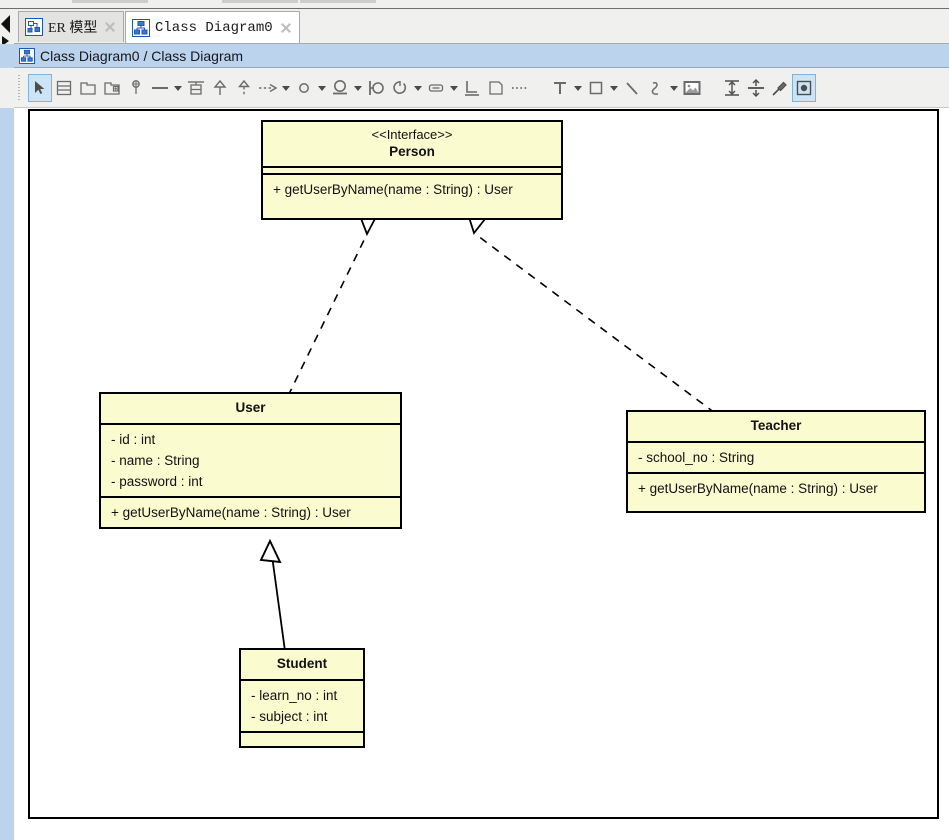 Image resolution: width=949 pixels, height=840 pixels. I want to click on association-tool-dropdown, so click(178, 88).